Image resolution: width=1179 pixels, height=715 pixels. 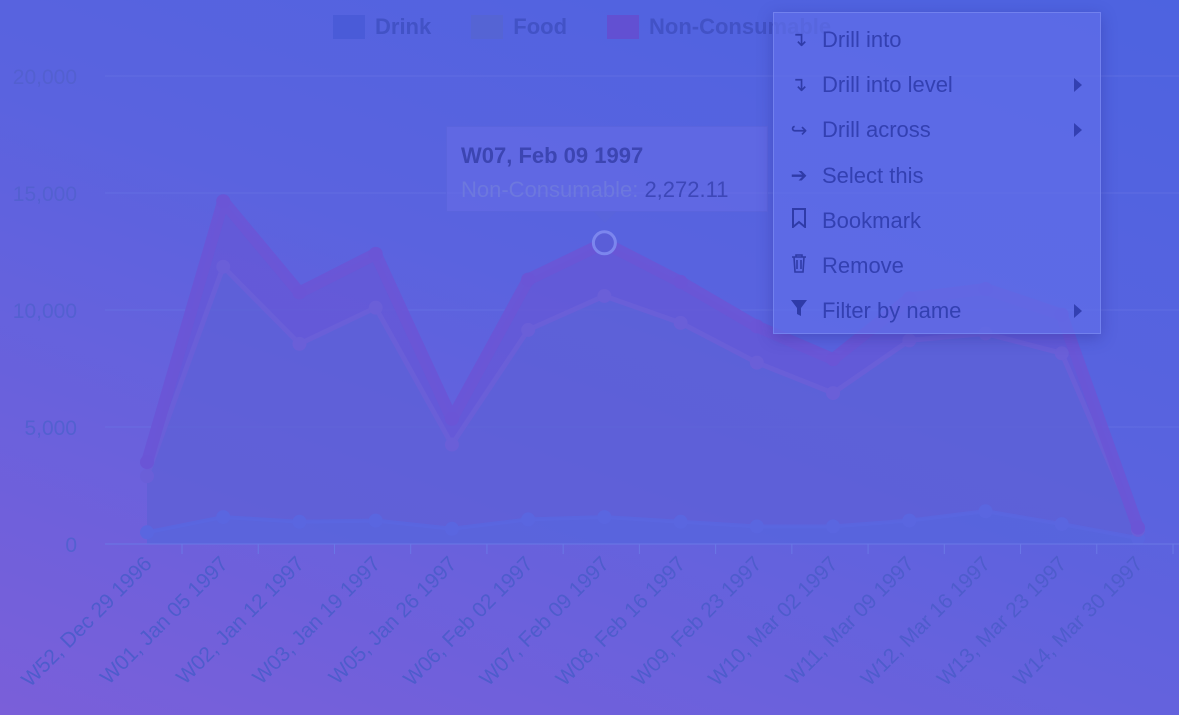 I want to click on tooltip-title: W07, Feb 09 1997, so click(x=552, y=155).